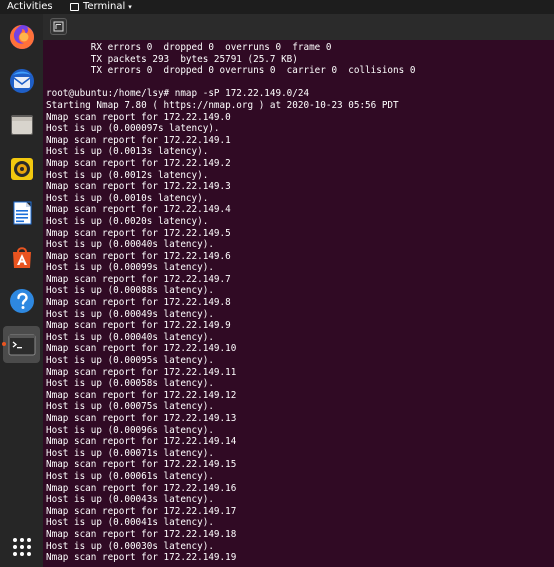 This screenshot has height=567, width=554. What do you see at coordinates (130, 291) in the screenshot?
I see `terminal-line: Host is up (0.00088s latency).` at bounding box center [130, 291].